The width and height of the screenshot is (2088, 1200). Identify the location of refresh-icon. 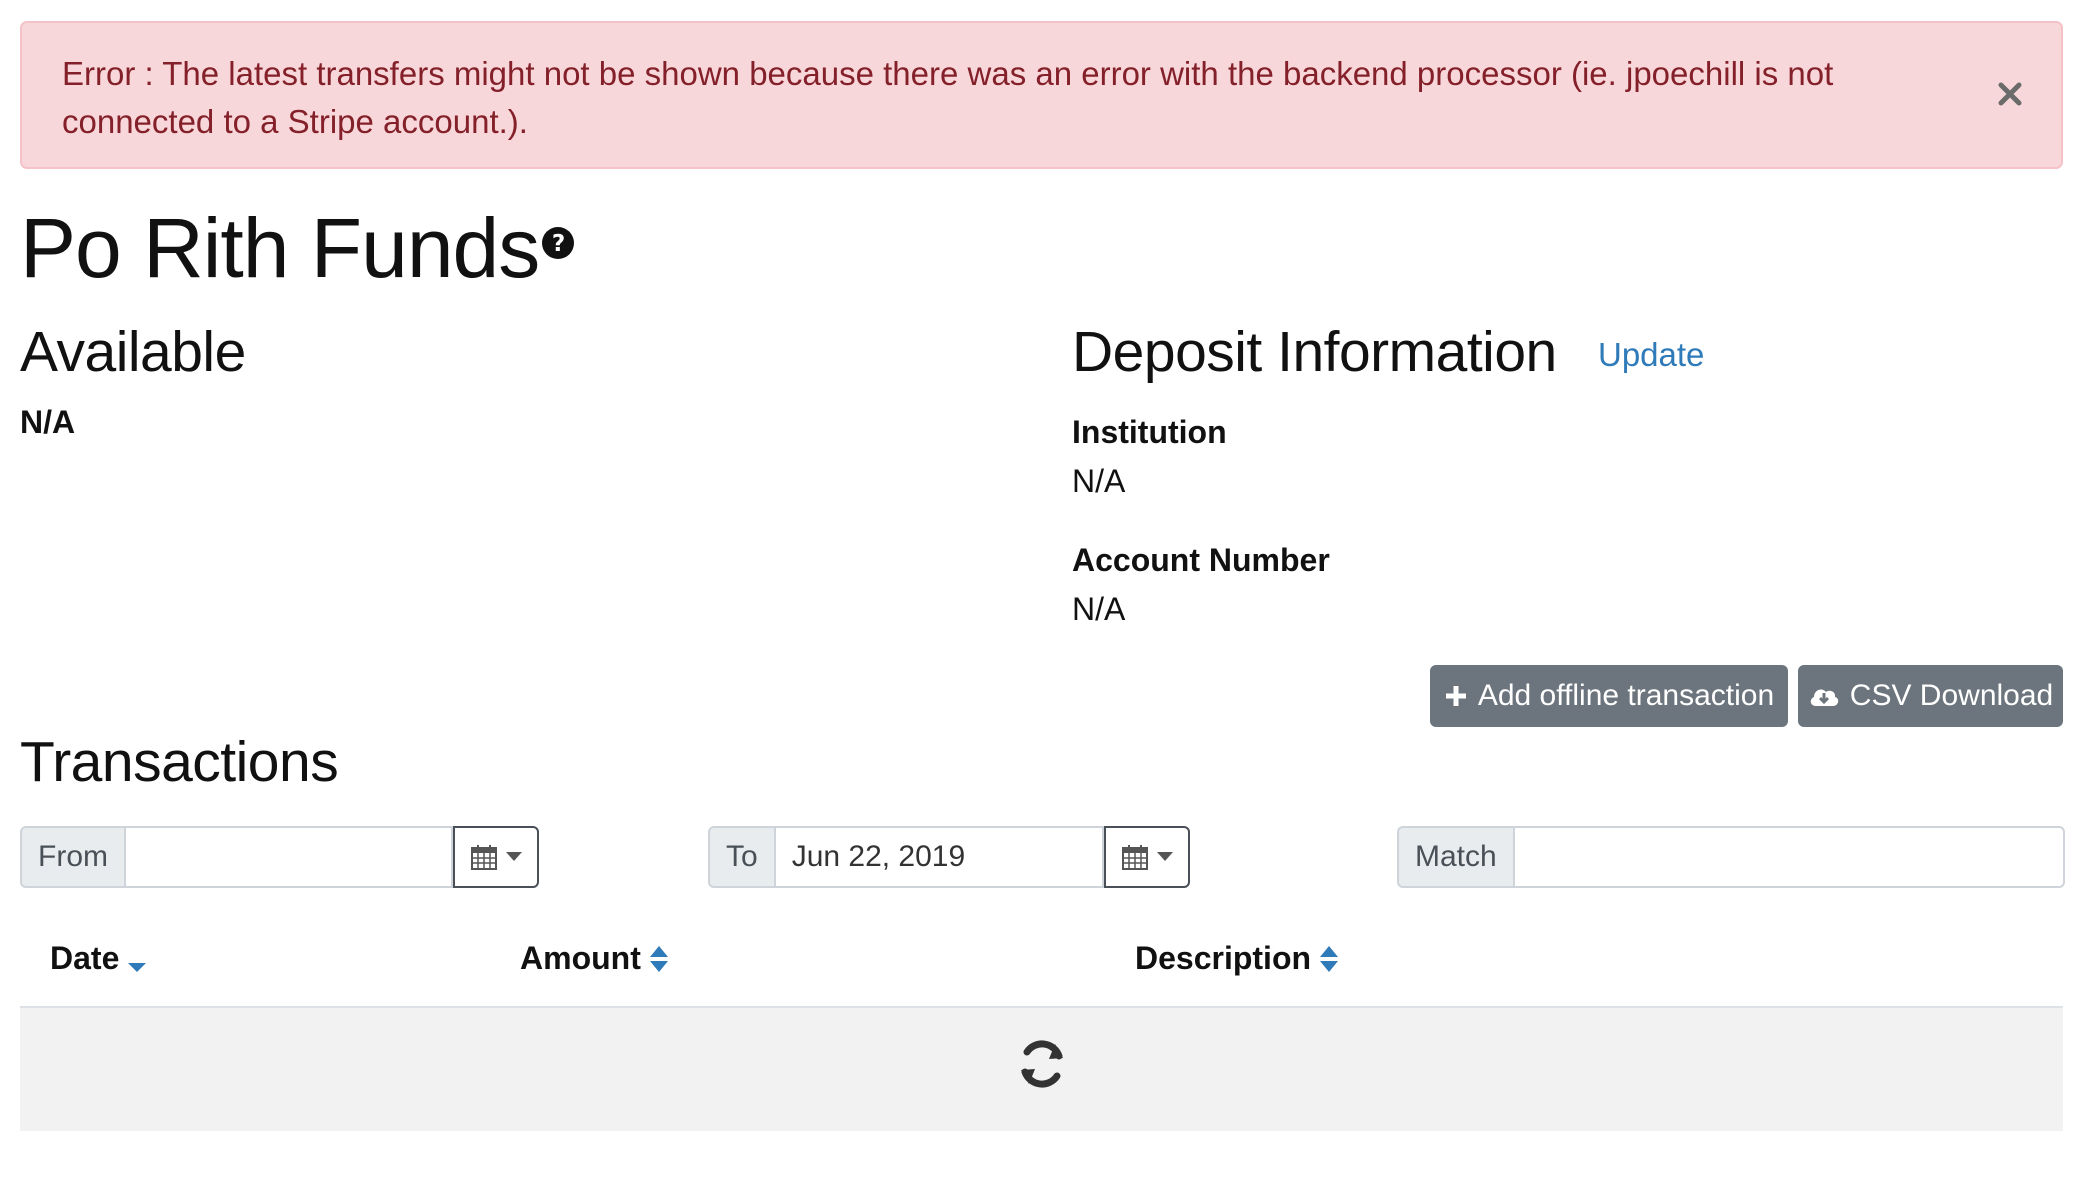
(1042, 1064).